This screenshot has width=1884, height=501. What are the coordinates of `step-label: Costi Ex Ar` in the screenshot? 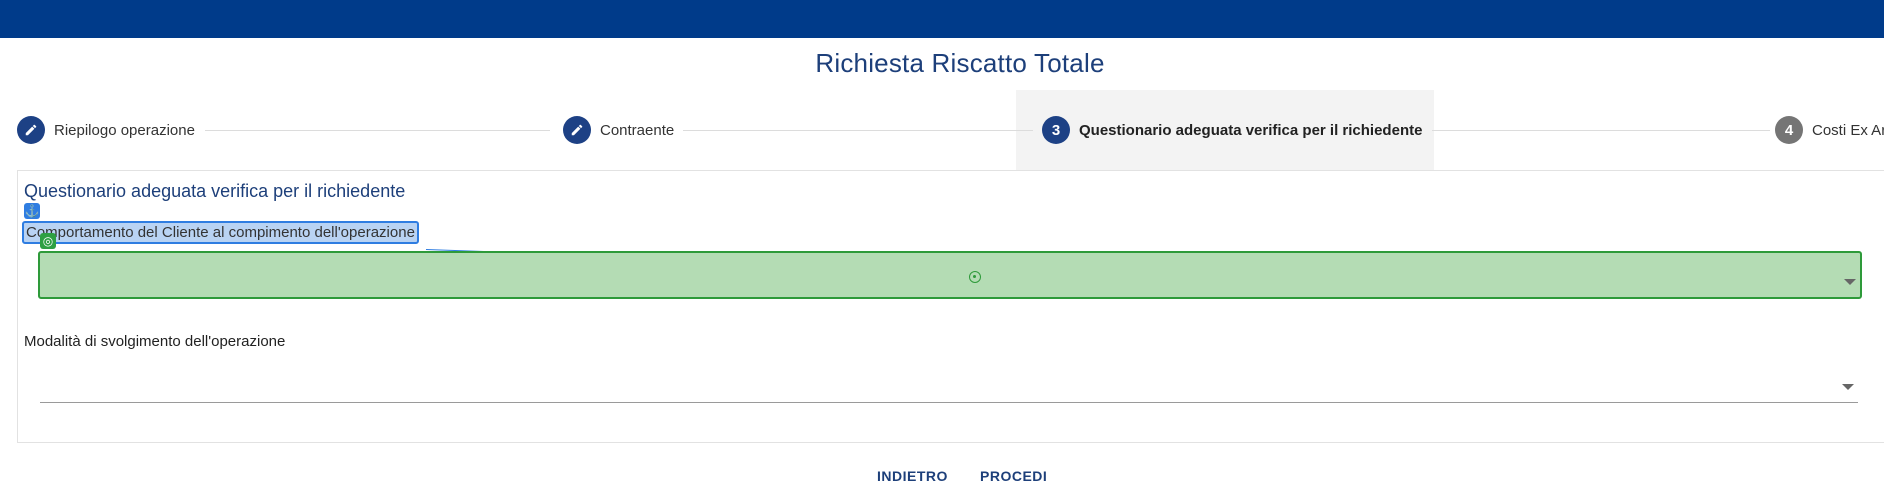 It's located at (1848, 130).